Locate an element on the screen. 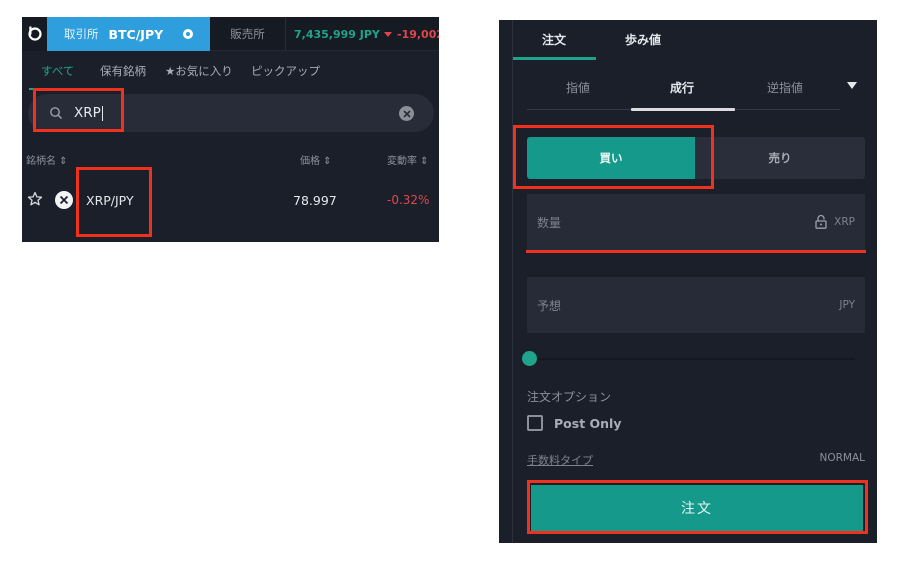  exchange-label: 取引所 is located at coordinates (81, 34).